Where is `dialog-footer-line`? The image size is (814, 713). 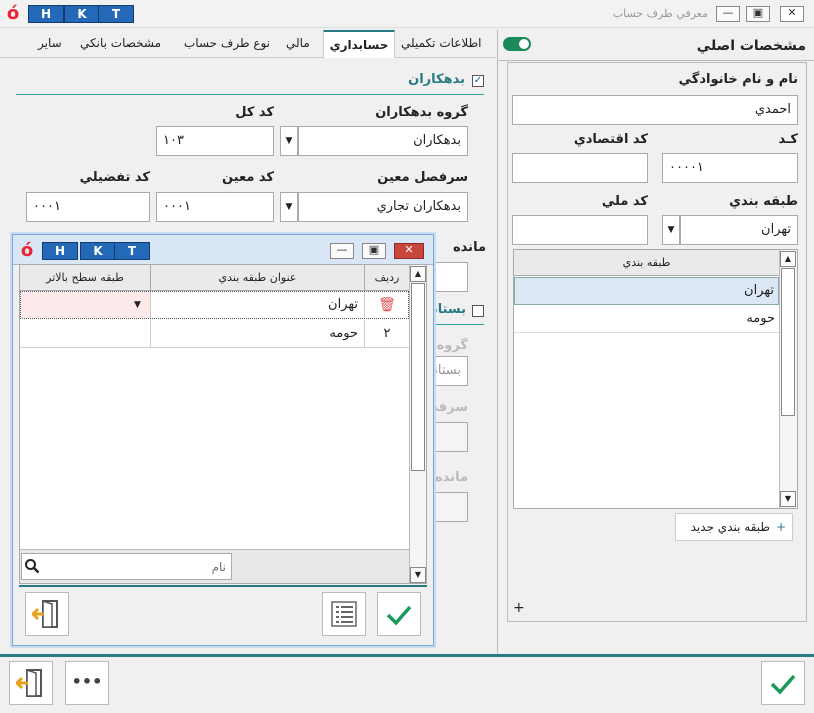
dialog-footer-line is located at coordinates (223, 586).